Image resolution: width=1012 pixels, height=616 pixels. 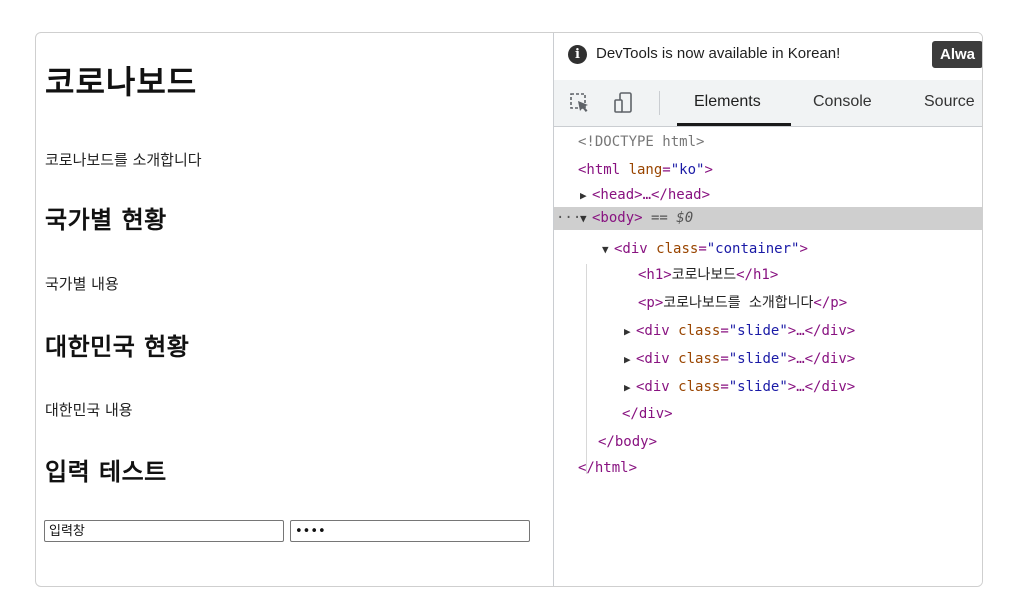 What do you see at coordinates (768, 468) in the screenshot?
I see `dom-node-html-close: </html>` at bounding box center [768, 468].